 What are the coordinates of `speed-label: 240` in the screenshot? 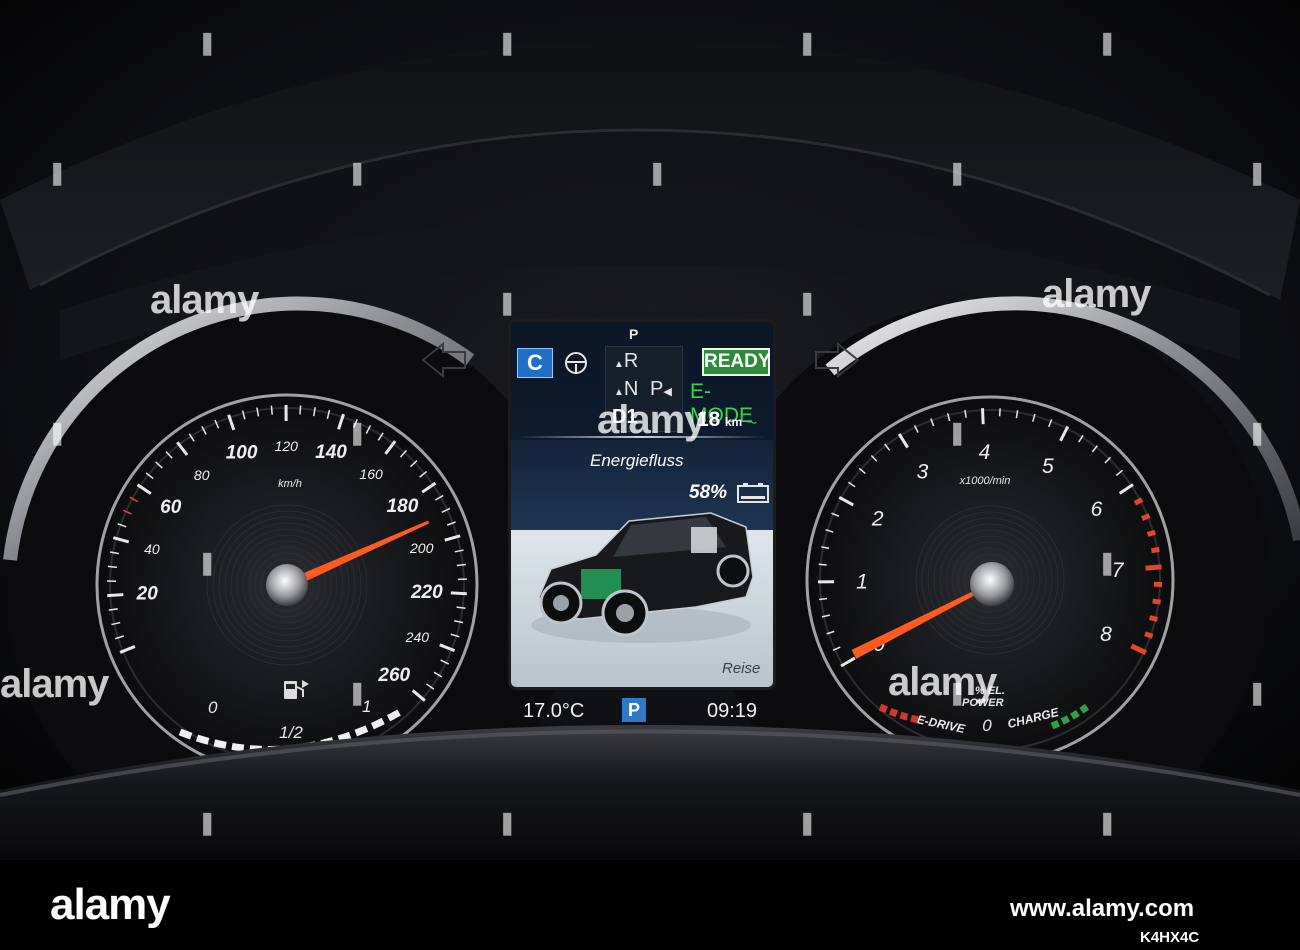 It's located at (417, 637).